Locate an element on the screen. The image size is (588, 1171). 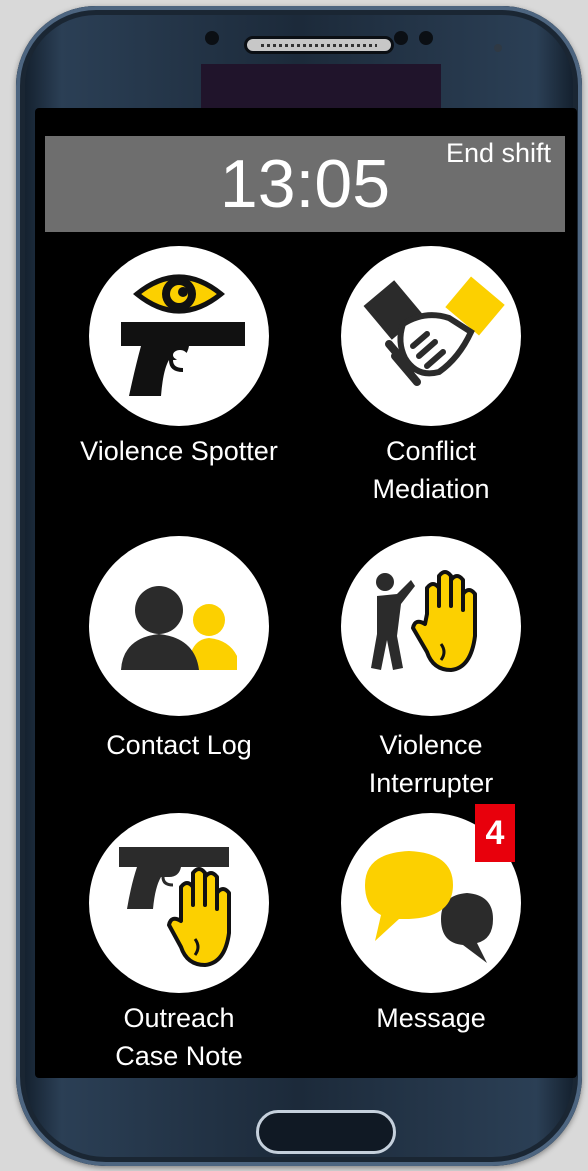
home-button is located at coordinates (326, 1132).